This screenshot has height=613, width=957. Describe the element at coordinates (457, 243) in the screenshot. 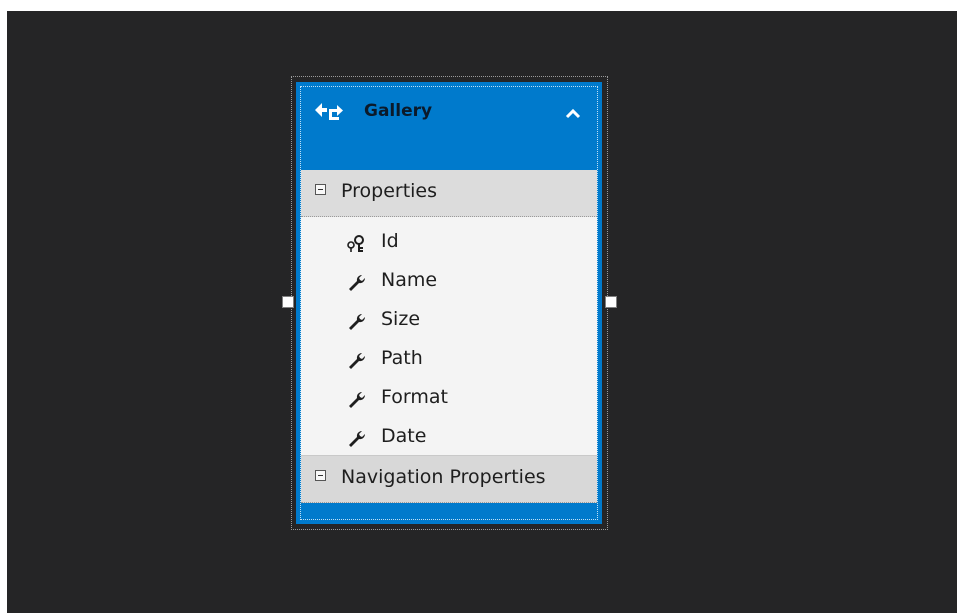

I see `property-id: Id` at that location.